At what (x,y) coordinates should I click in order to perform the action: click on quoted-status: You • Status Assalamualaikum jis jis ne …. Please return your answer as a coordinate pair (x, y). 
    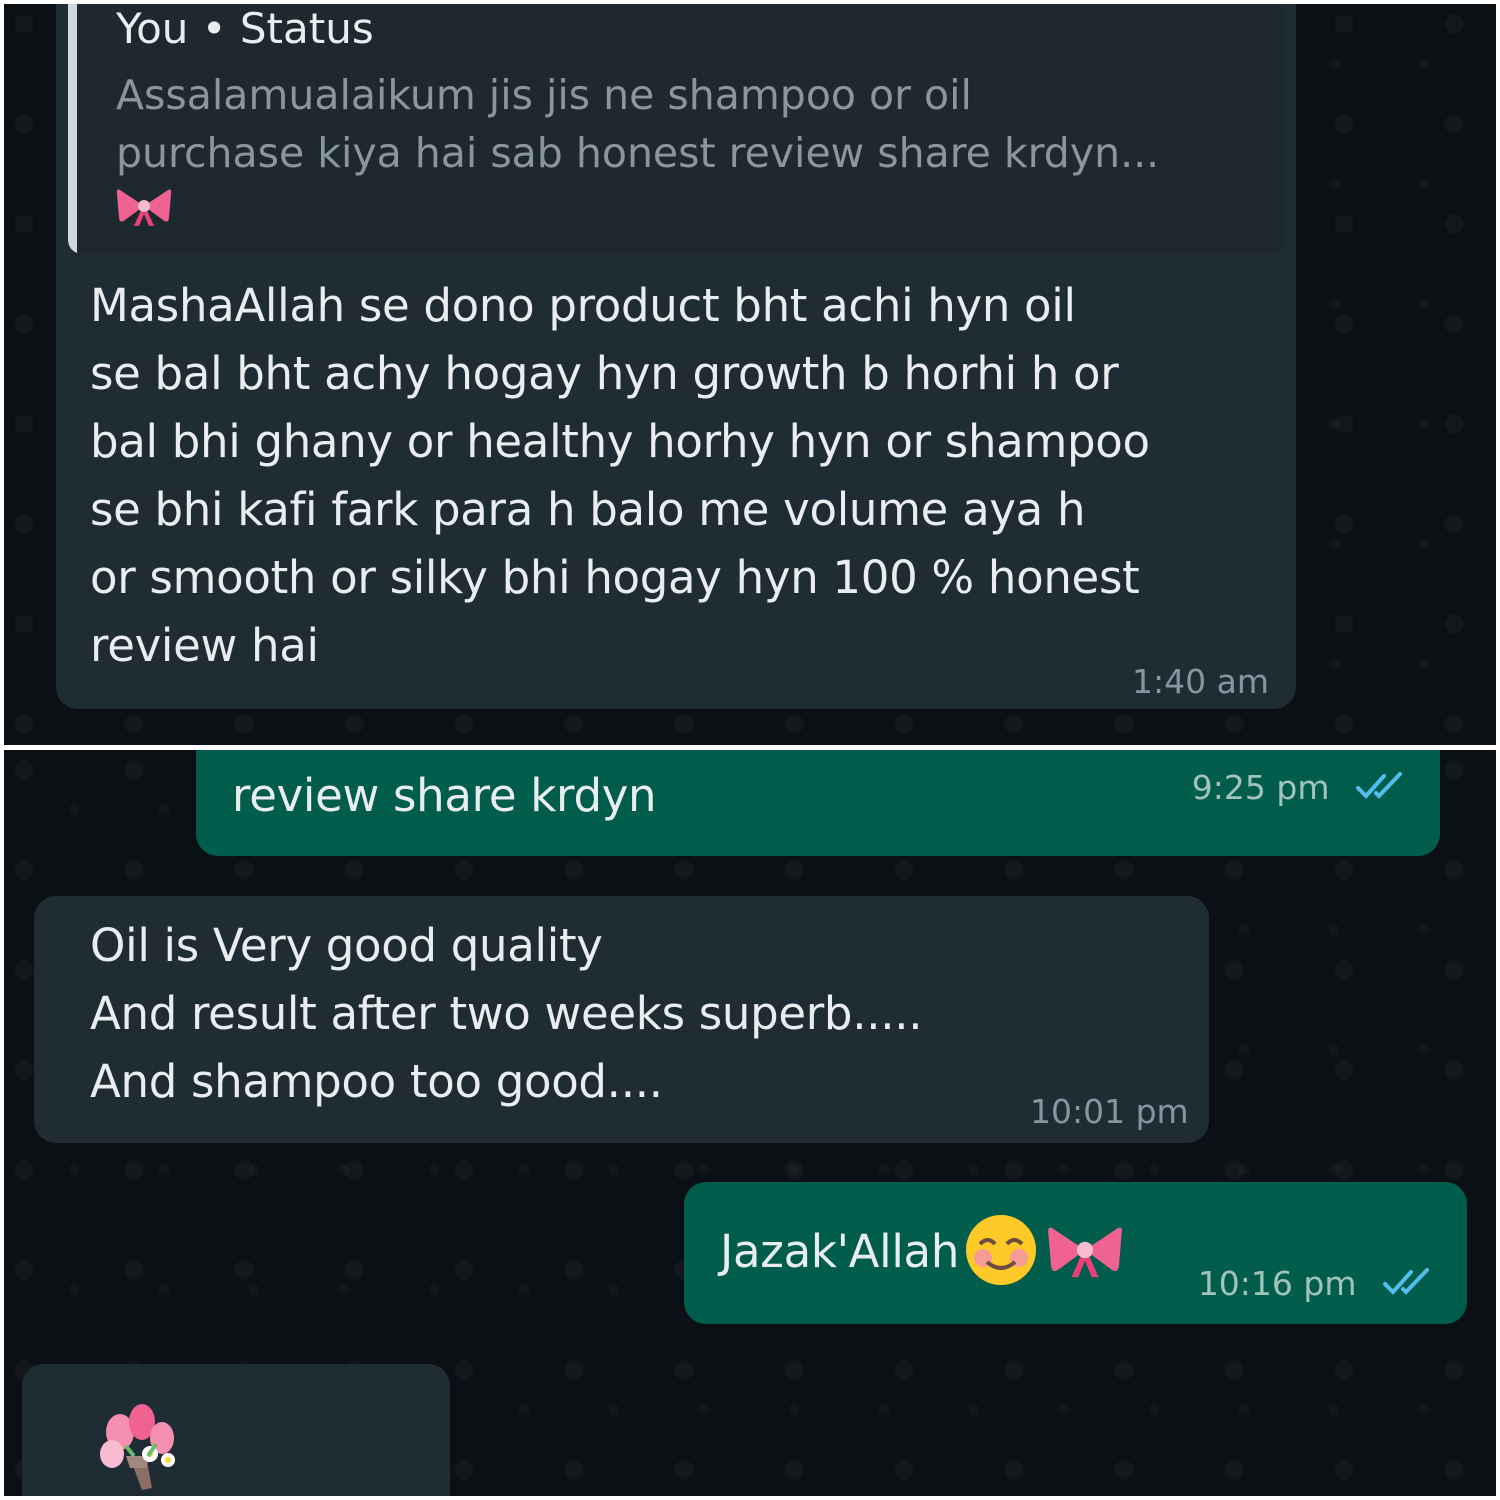
    Looking at the image, I should click on (677, 129).